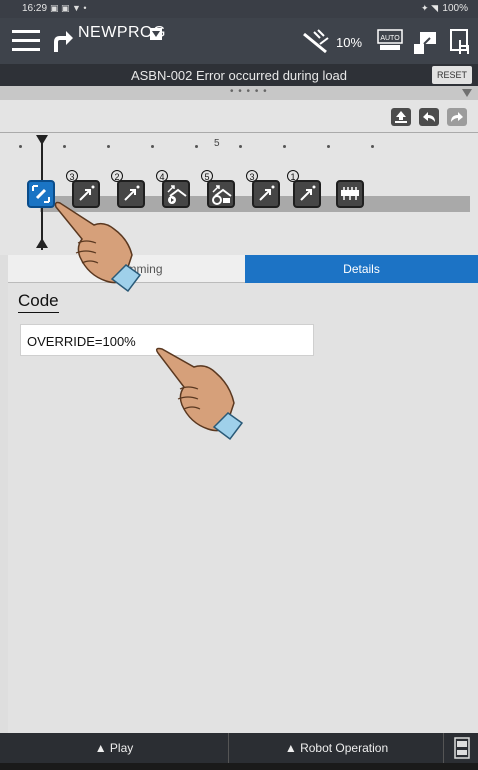 The width and height of the screenshot is (478, 770). Describe the element at coordinates (239, 9) in the screenshot. I see `status-bar: 16:29 ▣ ▣ ▼ • 100% ✦ ◥` at that location.